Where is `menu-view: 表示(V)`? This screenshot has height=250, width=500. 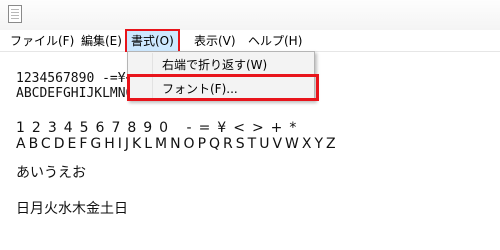
menu-view: 表示(V) is located at coordinates (215, 41).